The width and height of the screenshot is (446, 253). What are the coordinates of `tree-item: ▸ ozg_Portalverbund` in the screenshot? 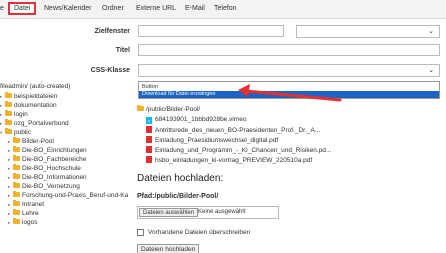 It's located at (34, 123).